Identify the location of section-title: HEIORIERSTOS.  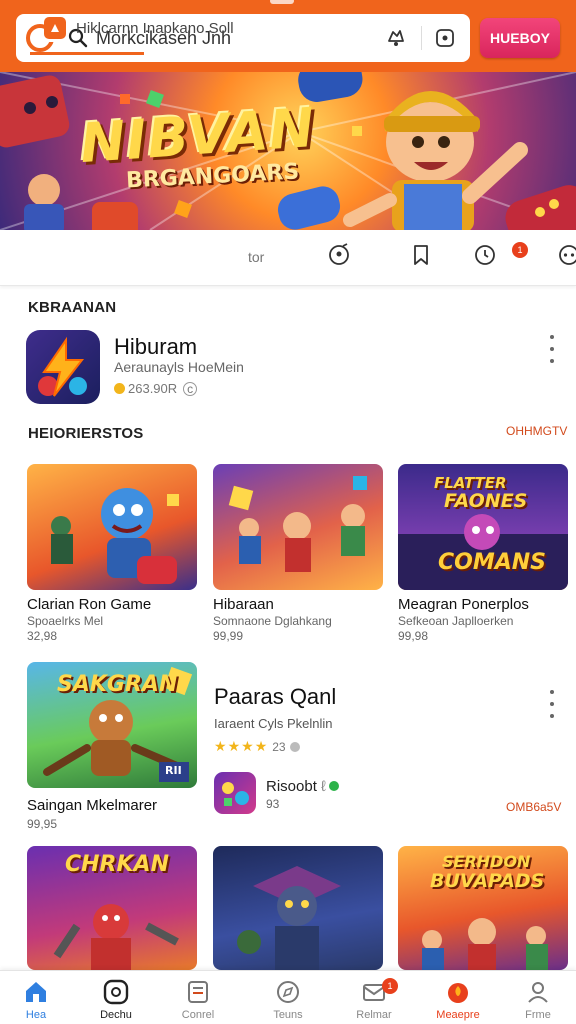
(86, 433).